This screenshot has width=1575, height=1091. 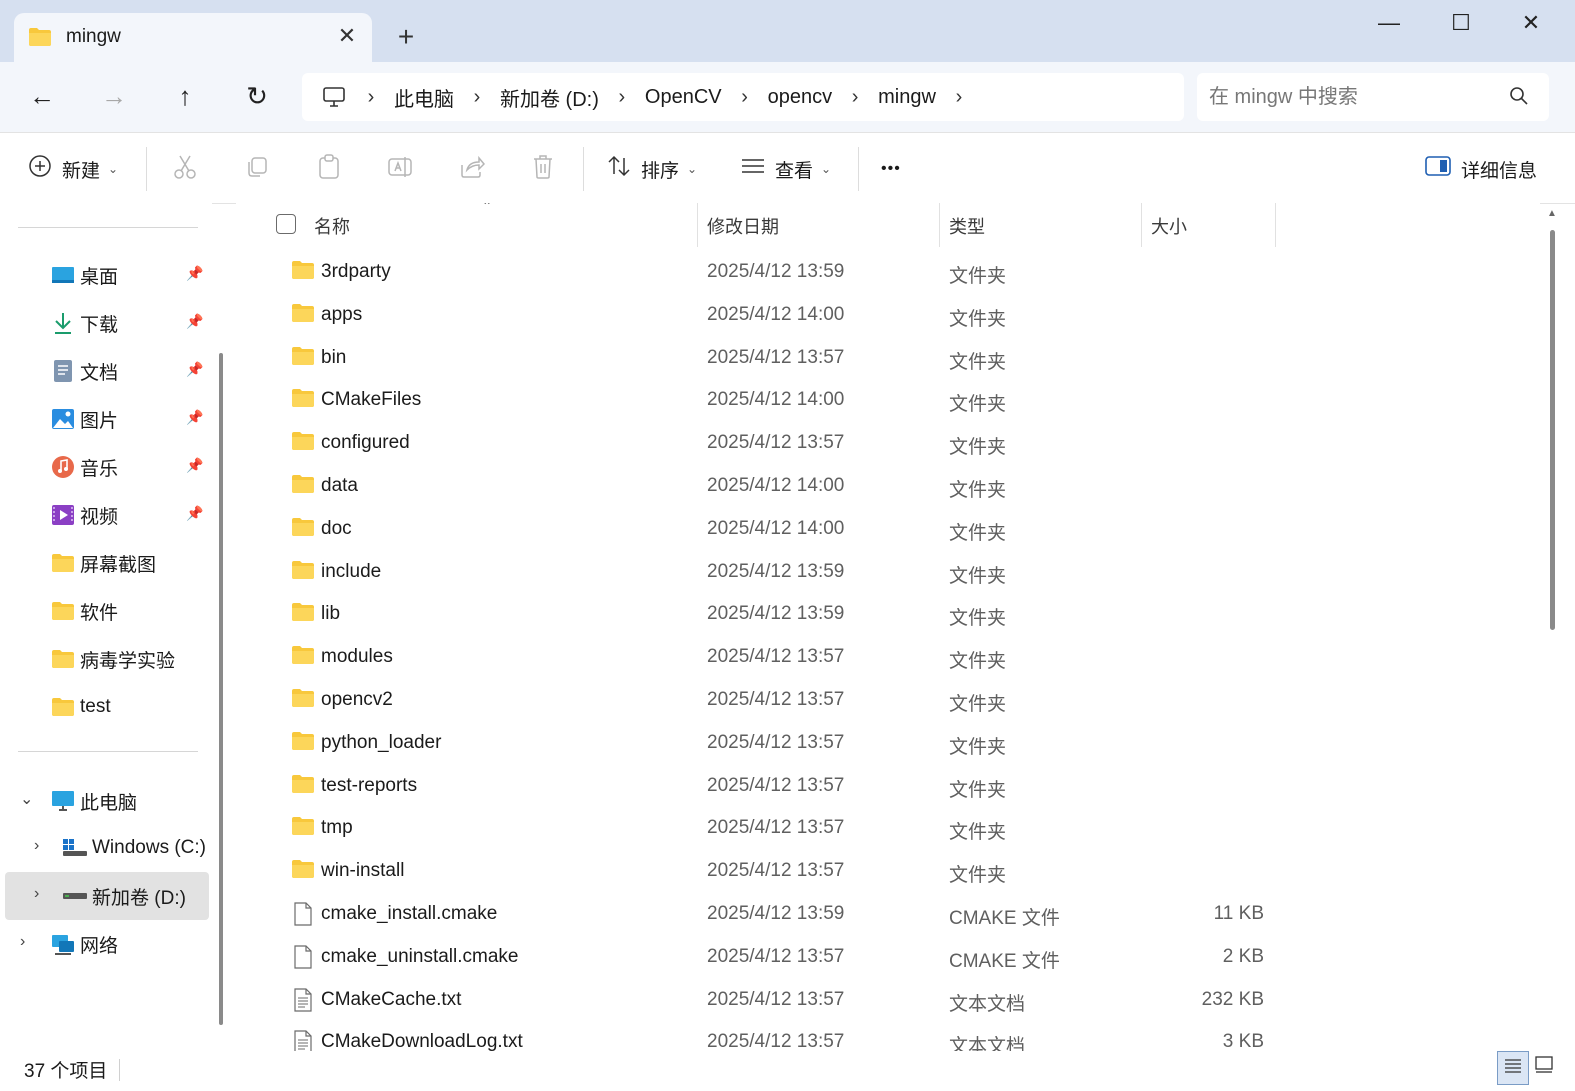 What do you see at coordinates (84, 371) in the screenshot?
I see `sidebar-item-documents: 文档` at bounding box center [84, 371].